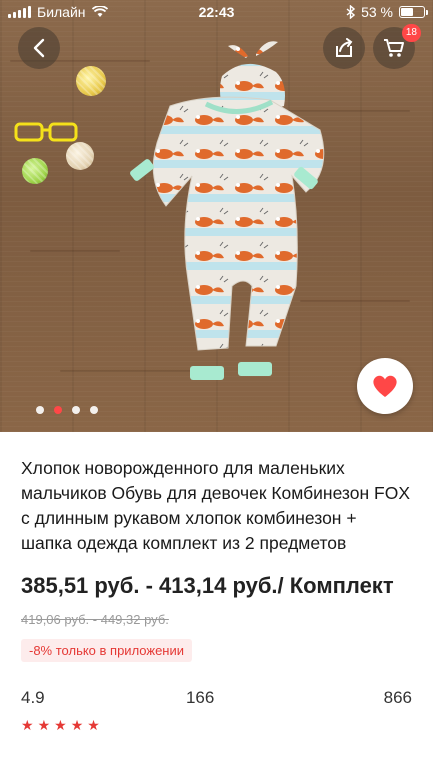  I want to click on heart-icon, so click(385, 386).